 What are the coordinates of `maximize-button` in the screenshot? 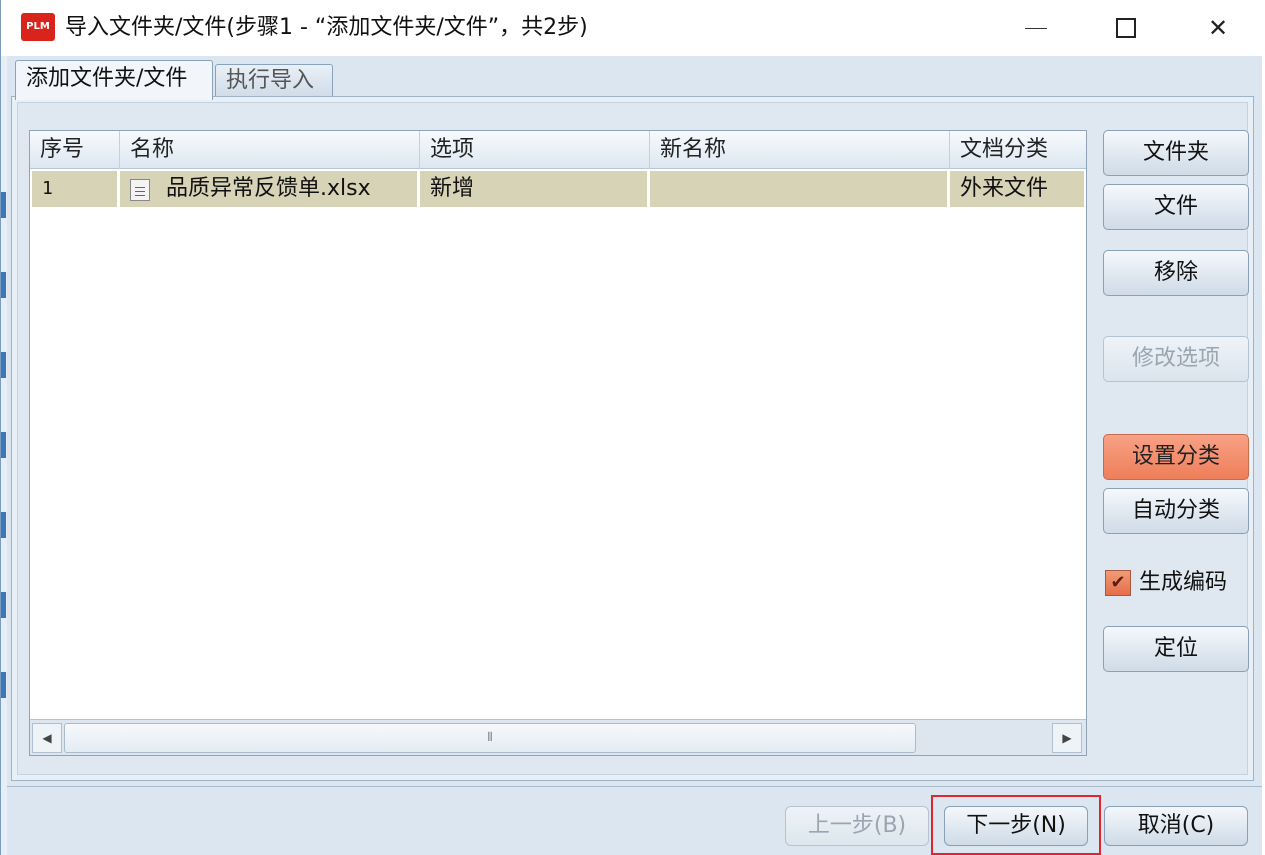 It's located at (1126, 28).